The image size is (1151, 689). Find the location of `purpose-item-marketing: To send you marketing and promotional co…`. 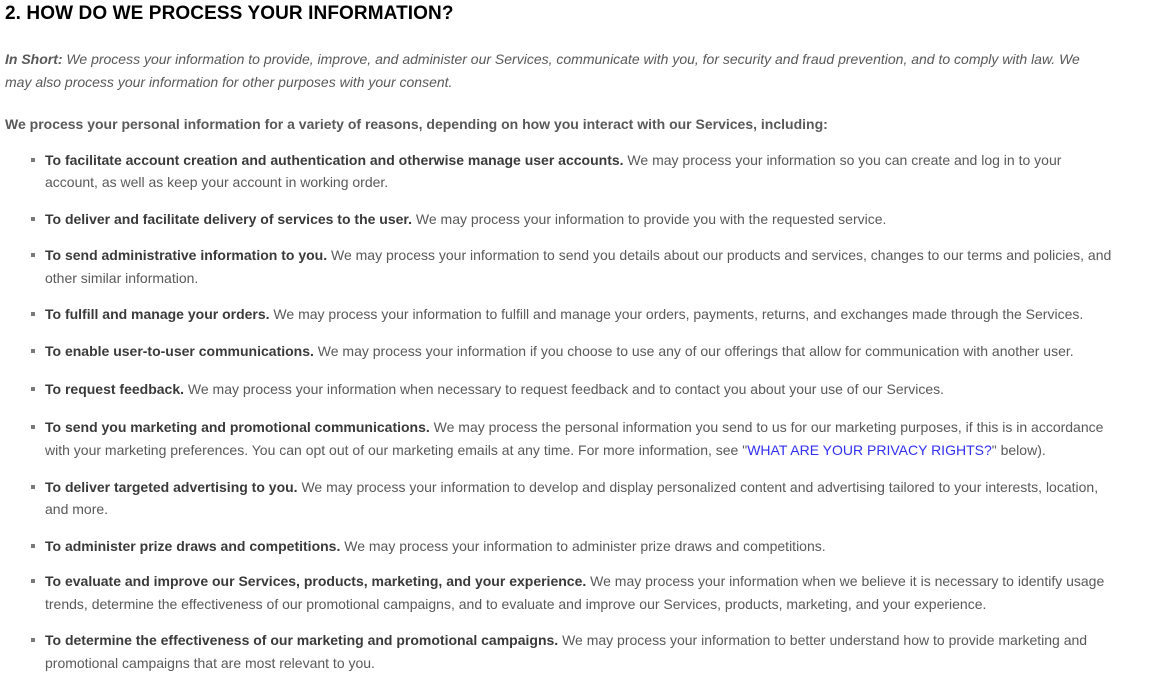

purpose-item-marketing: To send you marketing and promotional co… is located at coordinates (560, 438).